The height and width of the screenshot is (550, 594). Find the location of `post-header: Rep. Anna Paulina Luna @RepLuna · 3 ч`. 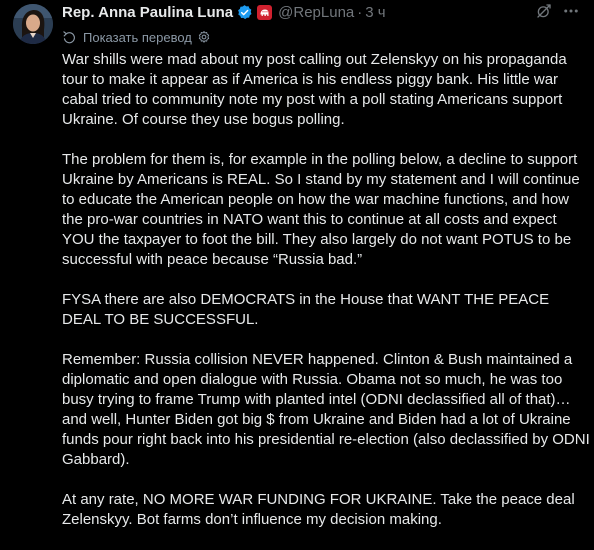

post-header: Rep. Anna Paulina Luna @RepLuna · 3 ч is located at coordinates (224, 12).